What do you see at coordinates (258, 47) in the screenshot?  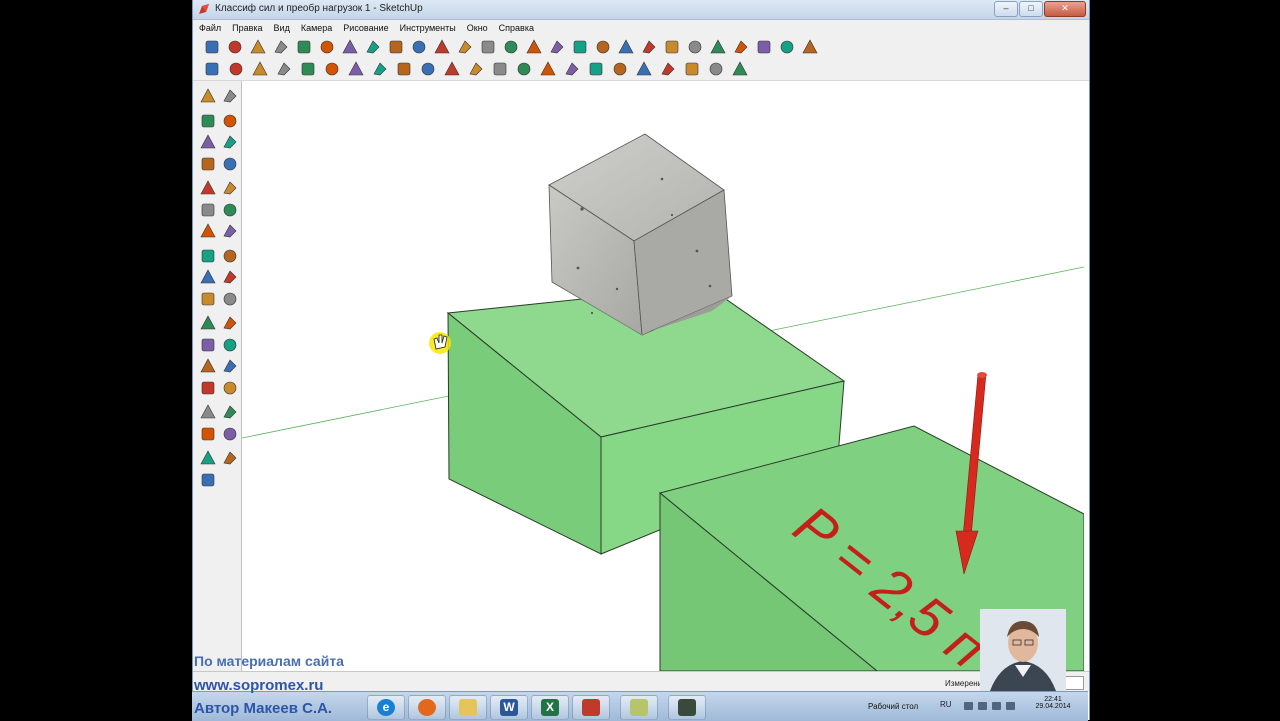 I see `rectangle-icon` at bounding box center [258, 47].